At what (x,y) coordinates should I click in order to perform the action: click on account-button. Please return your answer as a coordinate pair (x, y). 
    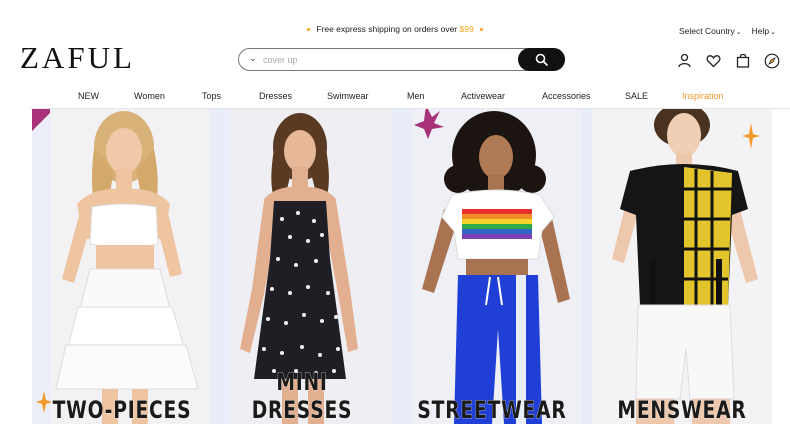
    Looking at the image, I should click on (684, 60).